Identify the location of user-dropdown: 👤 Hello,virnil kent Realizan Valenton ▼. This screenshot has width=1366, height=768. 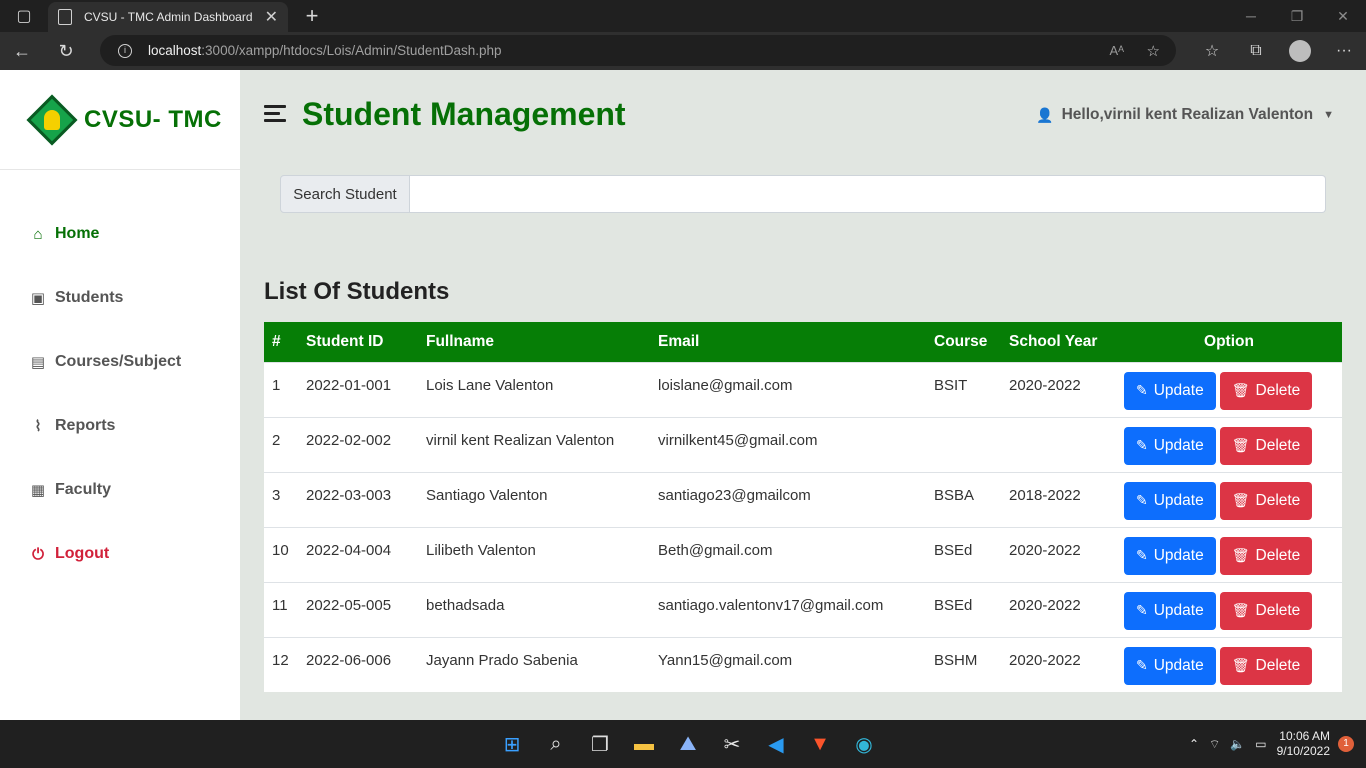
(1185, 115).